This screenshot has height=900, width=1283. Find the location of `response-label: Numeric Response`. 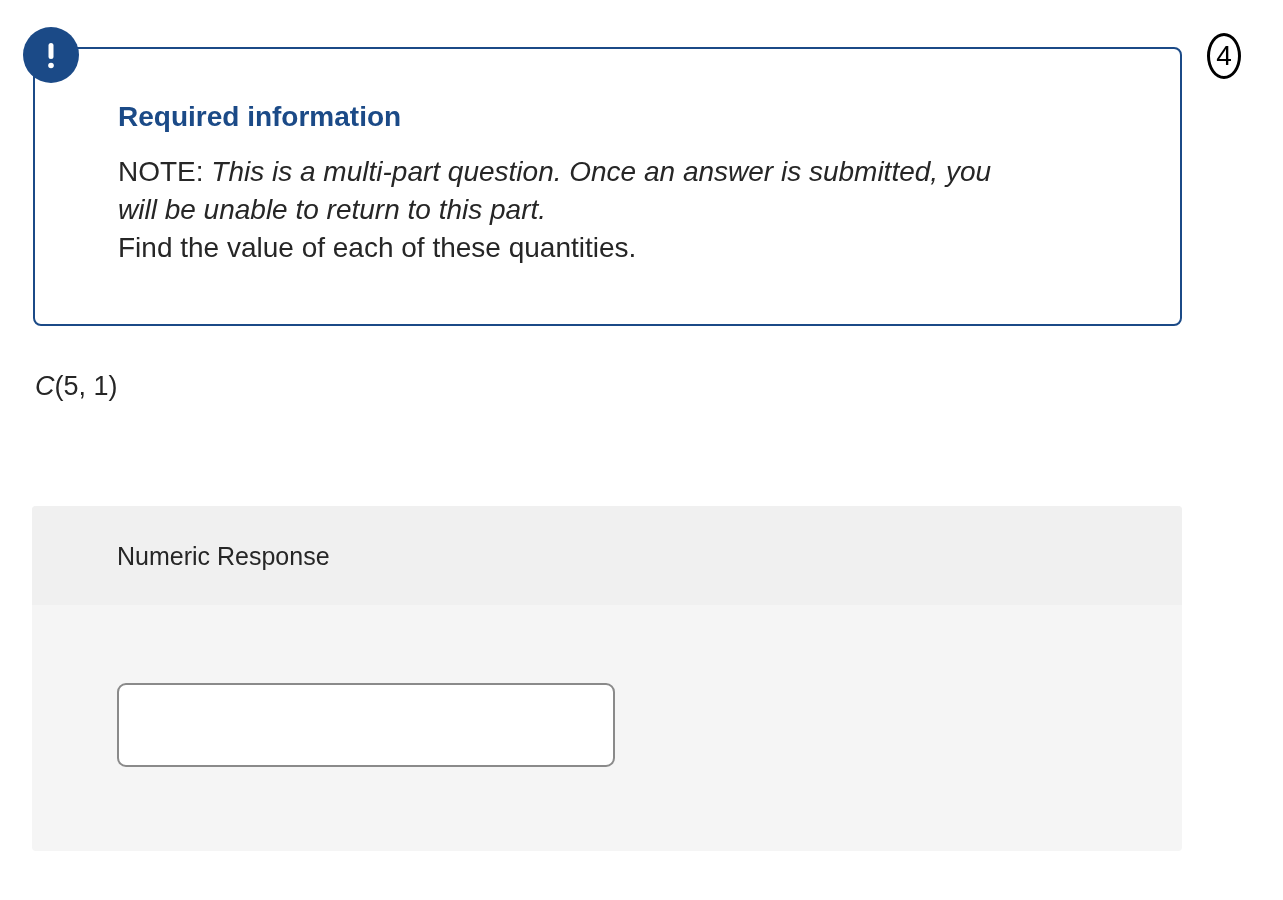

response-label: Numeric Response is located at coordinates (223, 555).